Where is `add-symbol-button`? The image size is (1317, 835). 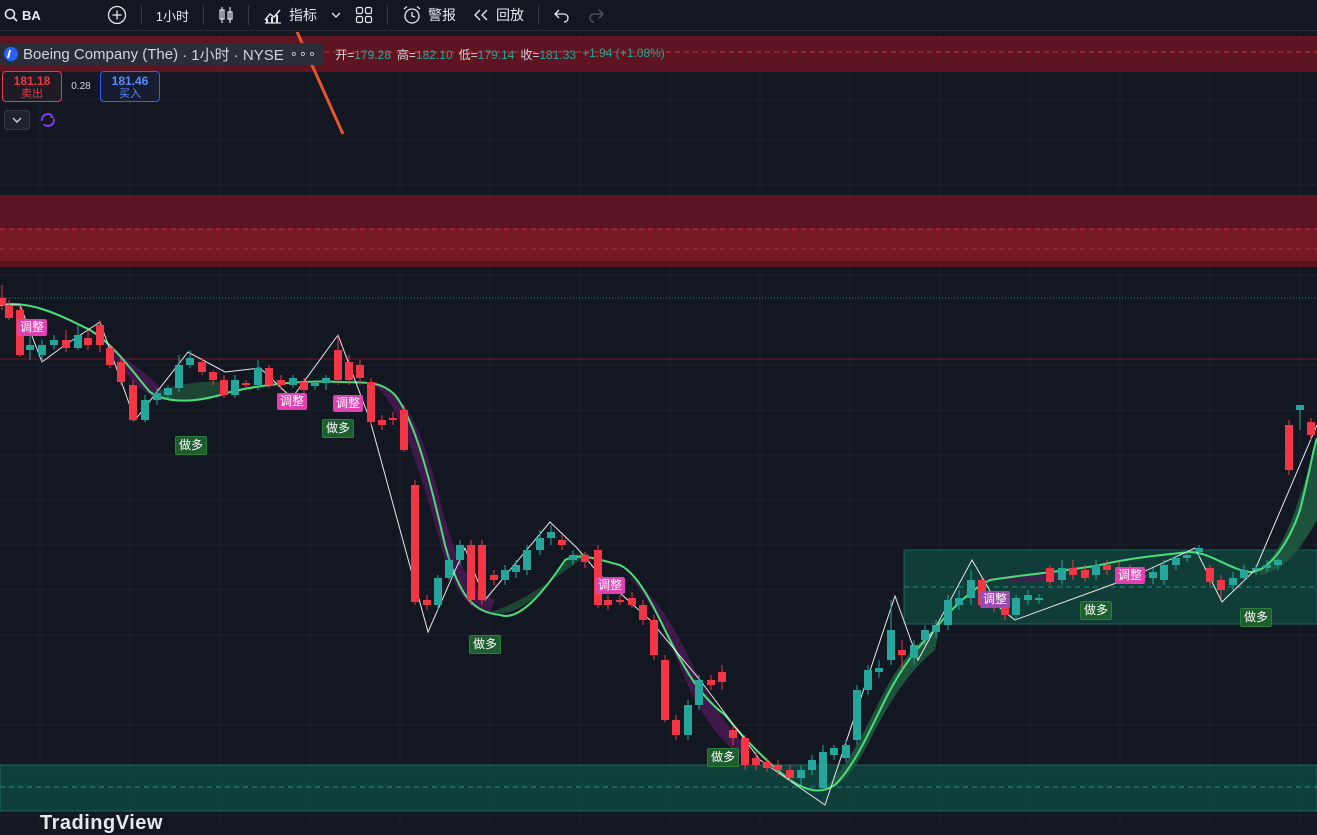 add-symbol-button is located at coordinates (117, 15).